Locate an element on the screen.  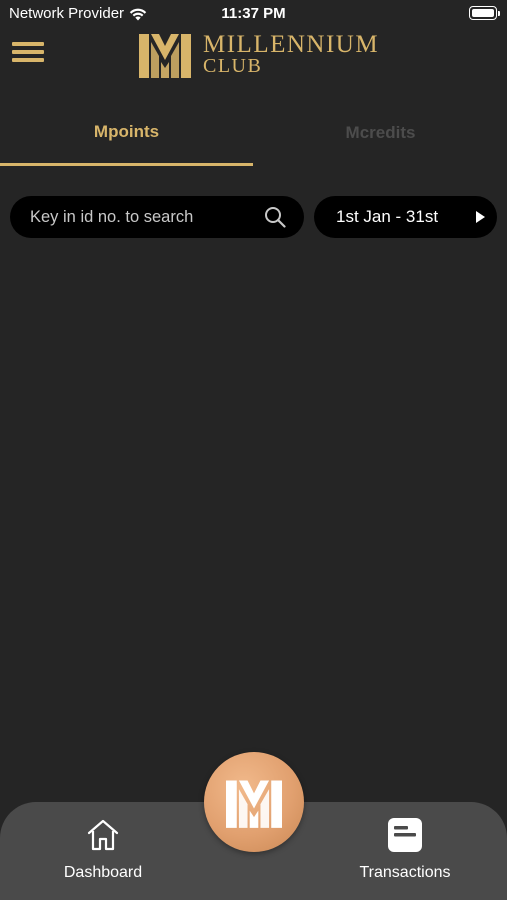
app-header: MILLENNIUM CLUB is located at coordinates (253, 57).